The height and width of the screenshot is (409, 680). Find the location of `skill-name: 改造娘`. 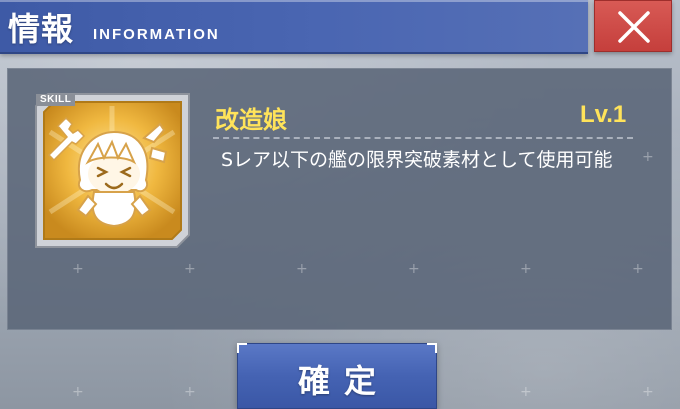

skill-name: 改造娘 is located at coordinates (251, 120).